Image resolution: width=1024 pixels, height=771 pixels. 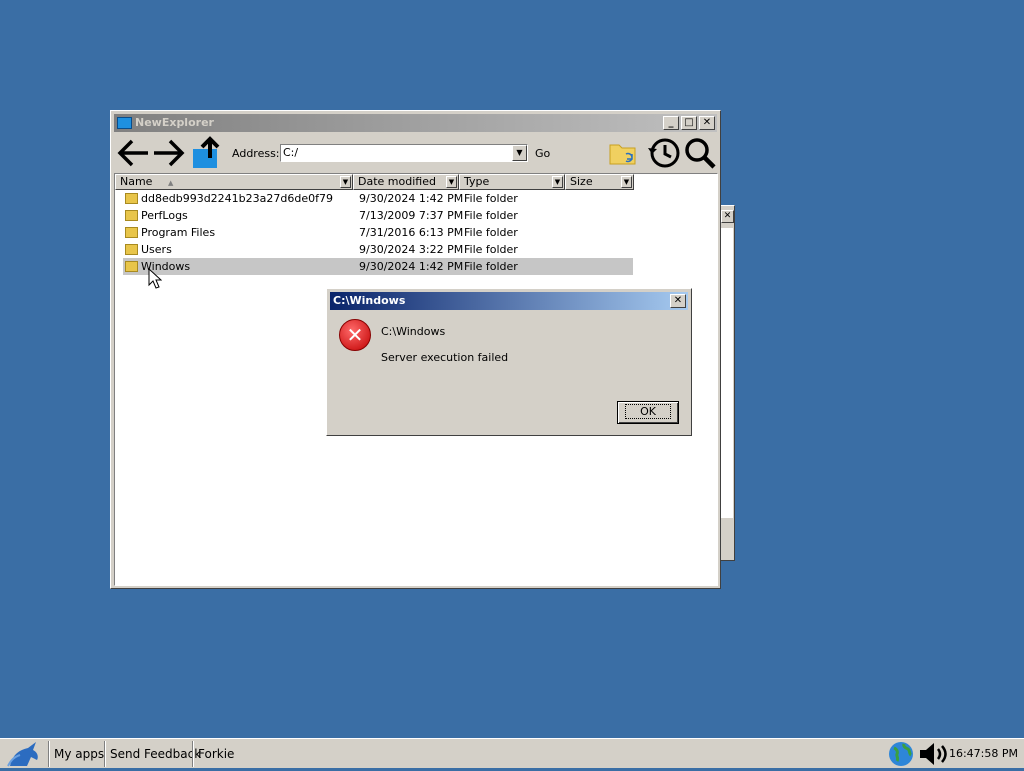 I want to click on app-icon, so click(x=124, y=123).